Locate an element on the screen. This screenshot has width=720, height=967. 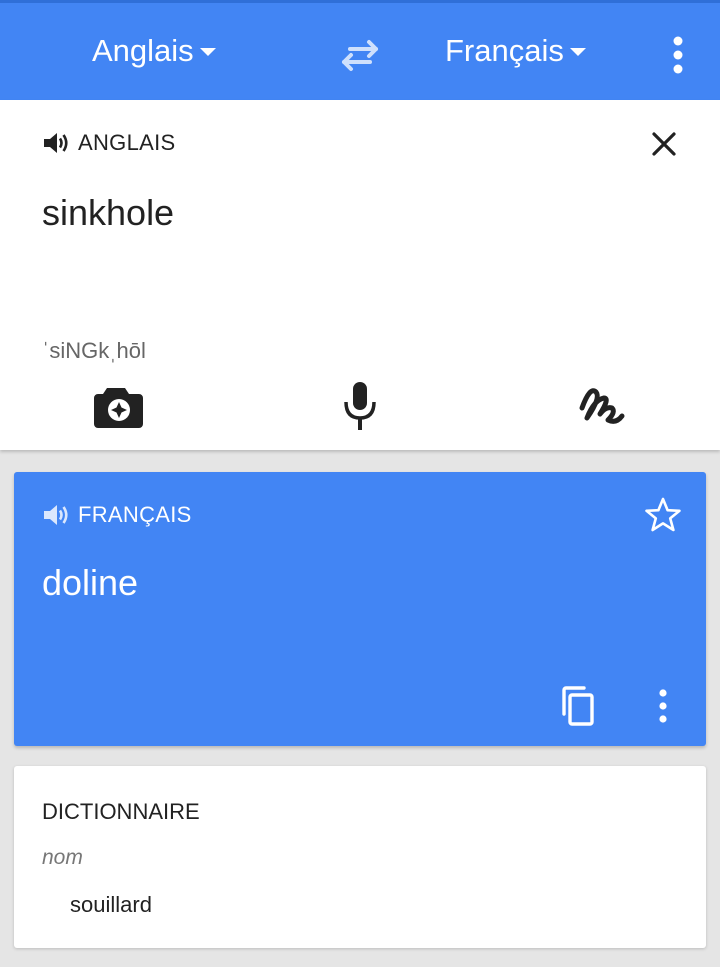
source-language-heading: ANGLAIS is located at coordinates (108, 143).